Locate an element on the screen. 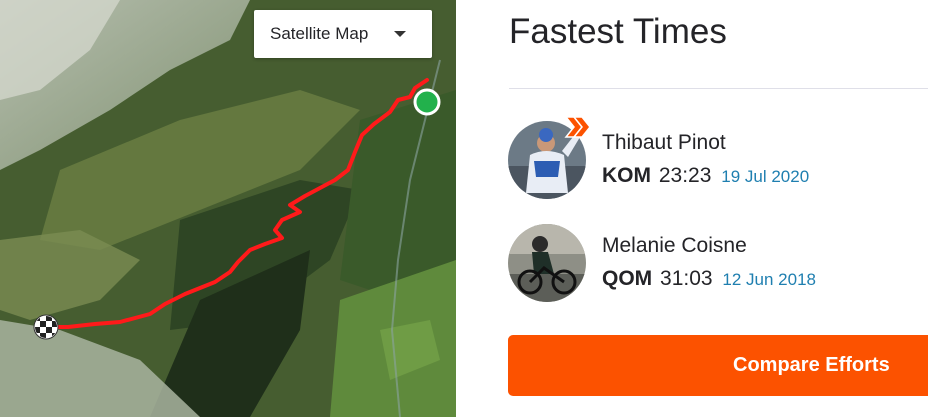  effort-date-link: 19 Jul 2020 is located at coordinates (765, 176).